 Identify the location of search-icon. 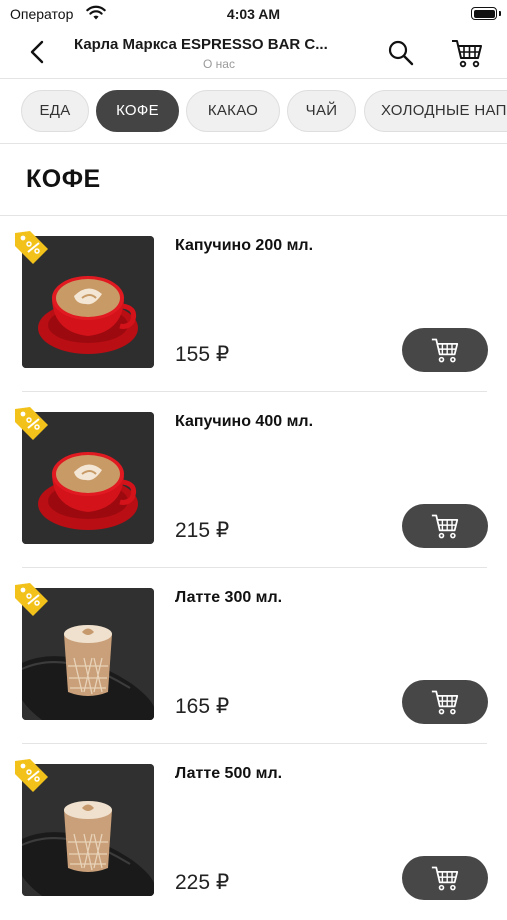
(401, 53).